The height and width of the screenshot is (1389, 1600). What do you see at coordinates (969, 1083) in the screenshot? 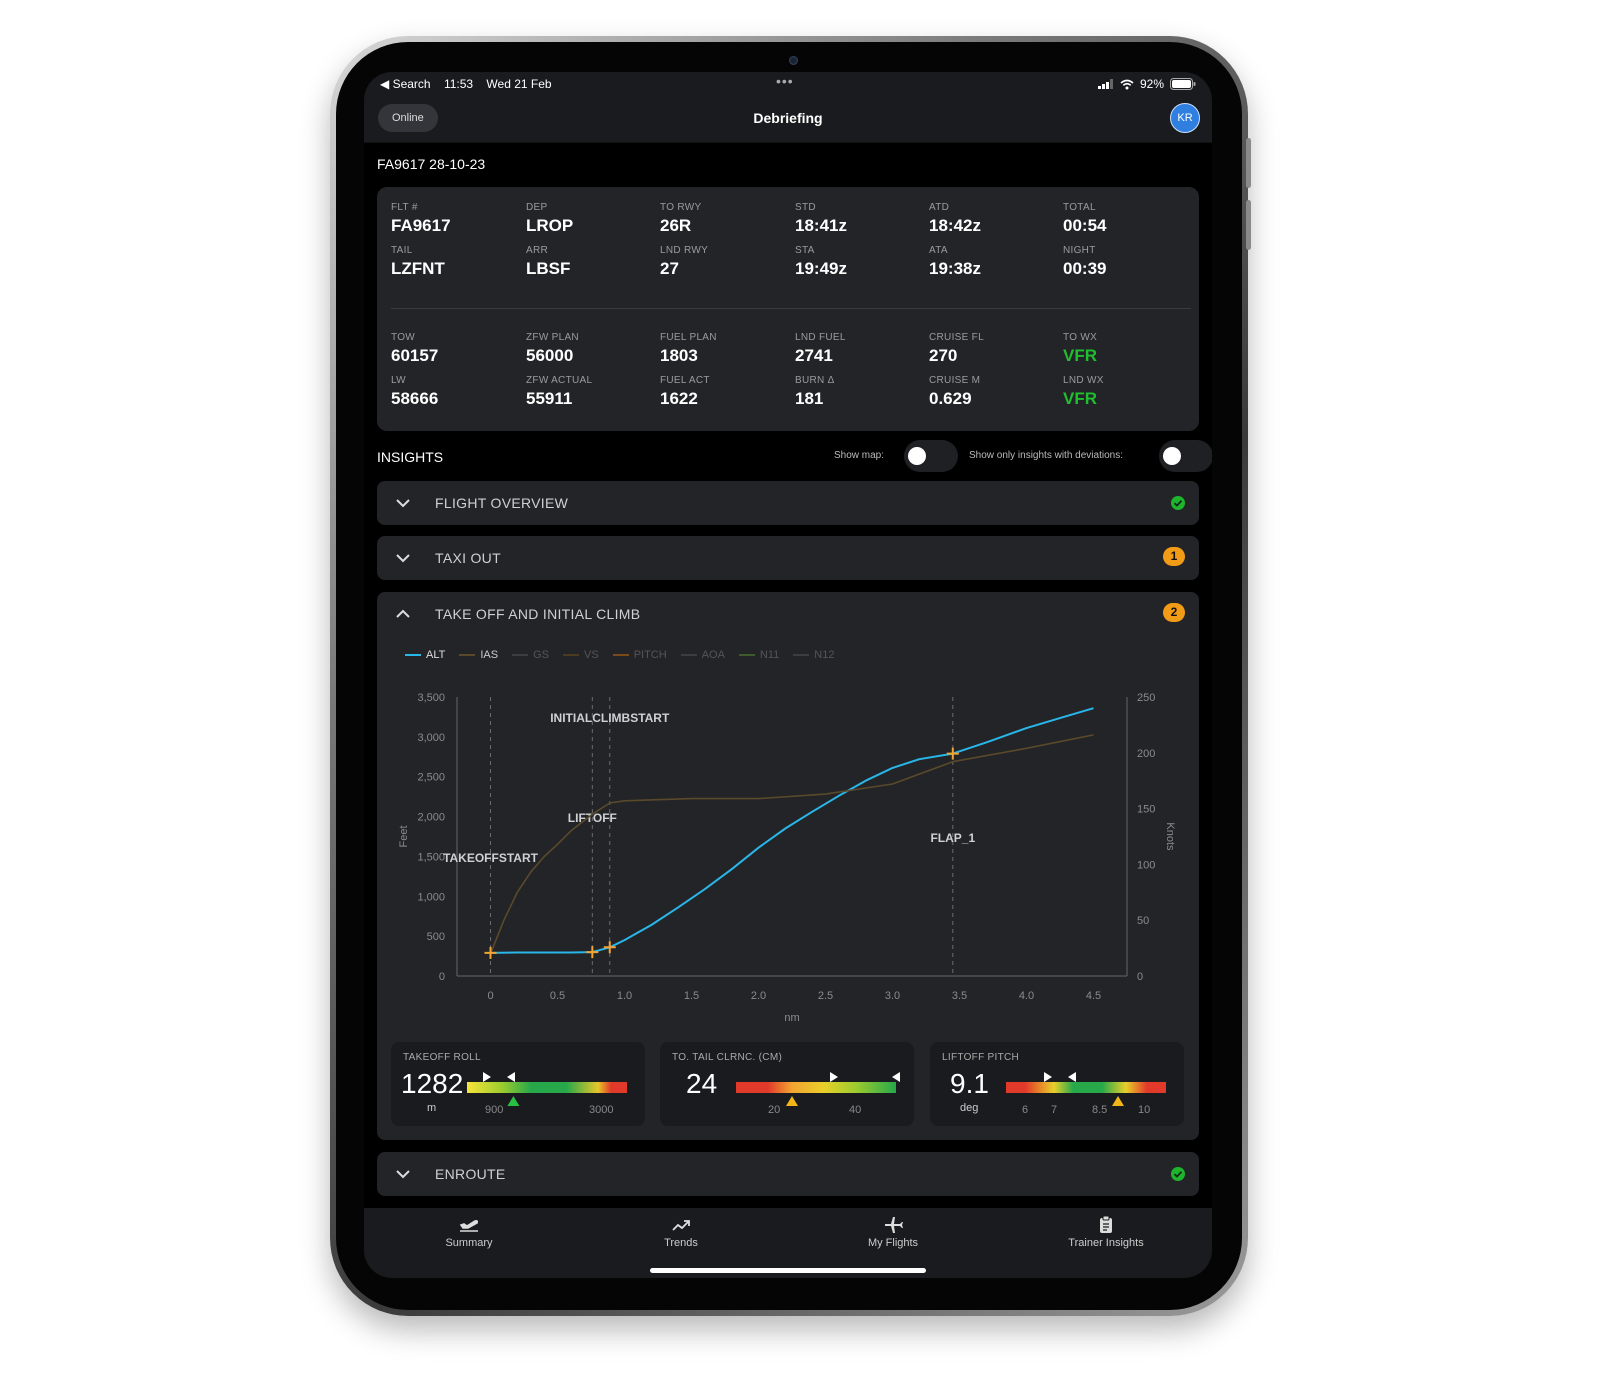
I see `gauge-value: 9.1` at bounding box center [969, 1083].